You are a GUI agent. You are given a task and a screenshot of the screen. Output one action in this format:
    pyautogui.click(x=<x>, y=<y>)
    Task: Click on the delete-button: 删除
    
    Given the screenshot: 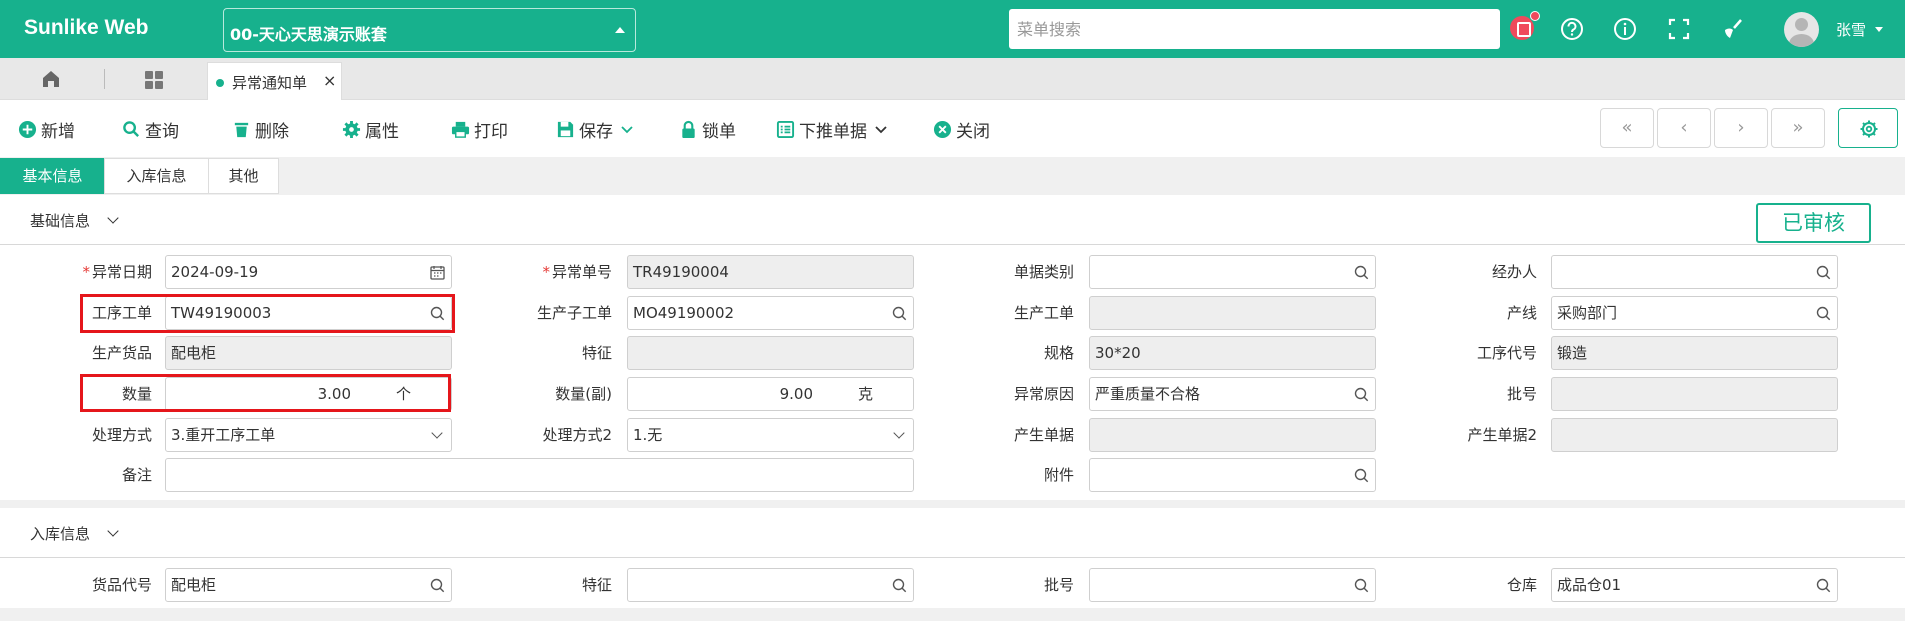 What is the action you would take?
    pyautogui.click(x=260, y=129)
    